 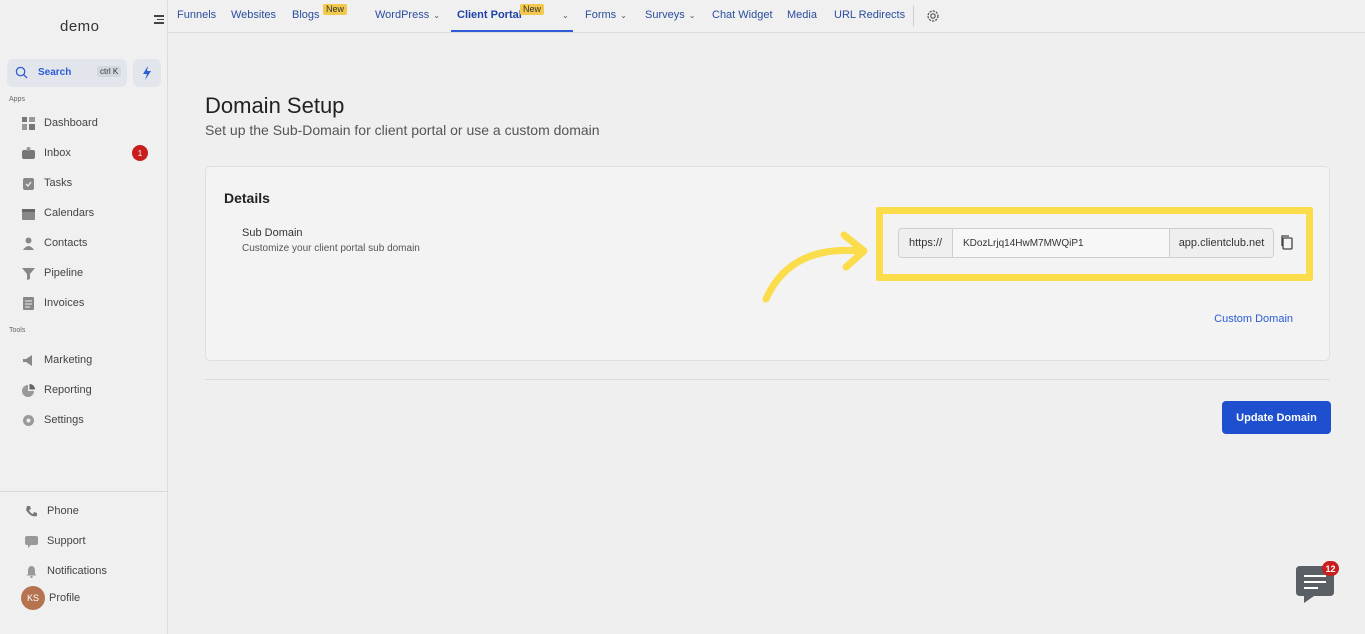 I want to click on sub-domain-input, so click(x=1061, y=243).